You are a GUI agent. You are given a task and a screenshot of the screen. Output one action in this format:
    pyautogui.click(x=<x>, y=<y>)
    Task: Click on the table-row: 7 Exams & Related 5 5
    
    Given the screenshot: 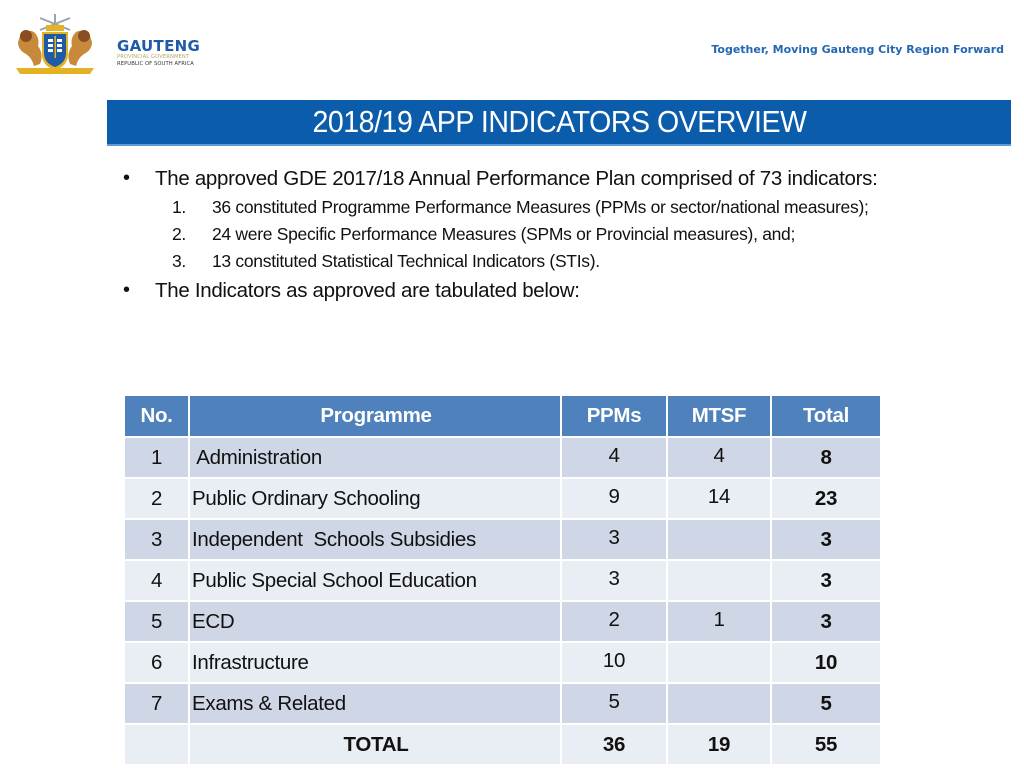 What is the action you would take?
    pyautogui.click(x=502, y=703)
    